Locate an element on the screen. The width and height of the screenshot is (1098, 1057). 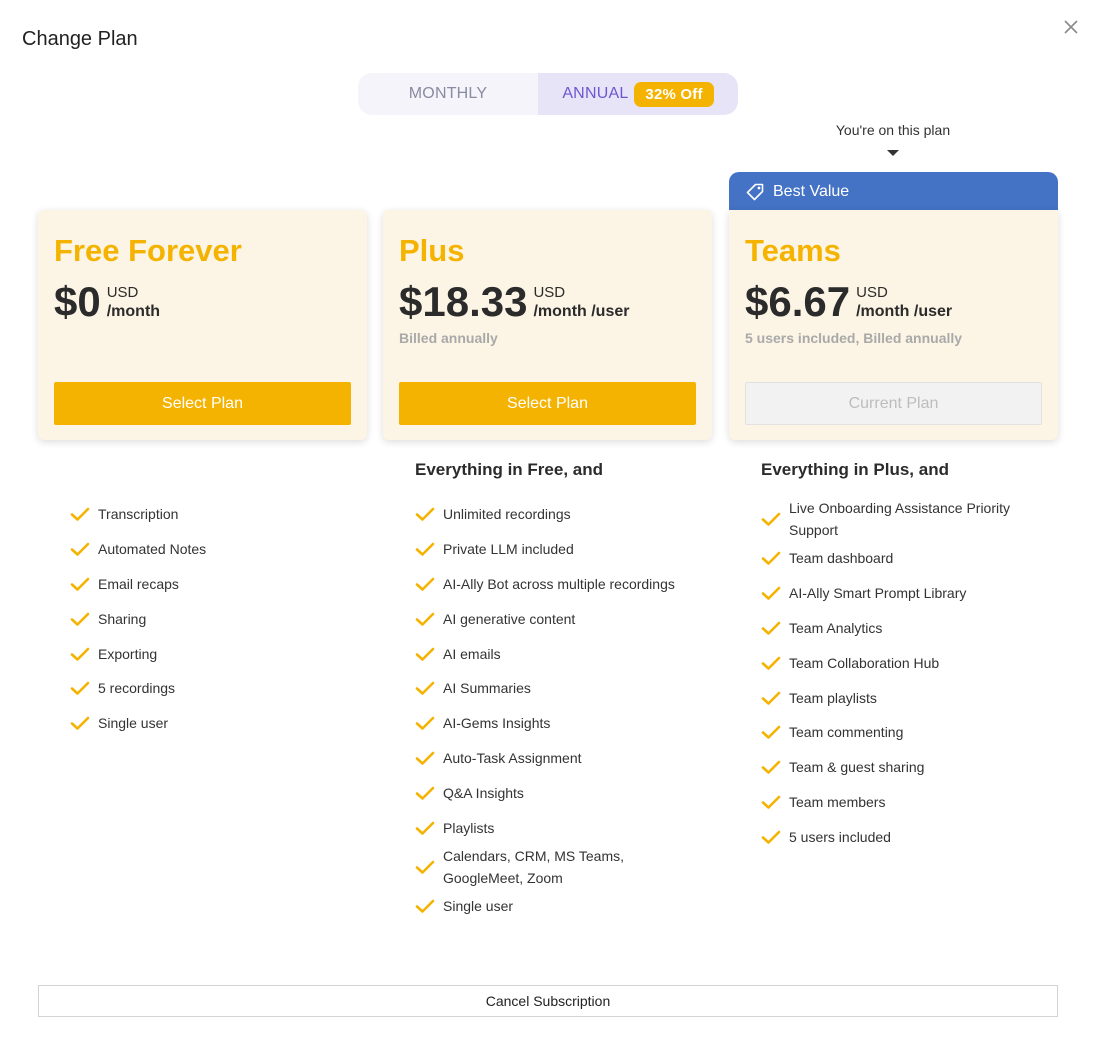
feature-label: Team members is located at coordinates (837, 801).